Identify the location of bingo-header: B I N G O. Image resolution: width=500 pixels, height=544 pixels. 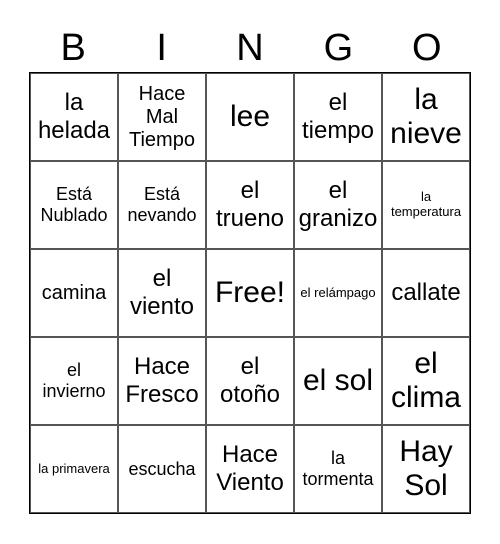
(250, 46).